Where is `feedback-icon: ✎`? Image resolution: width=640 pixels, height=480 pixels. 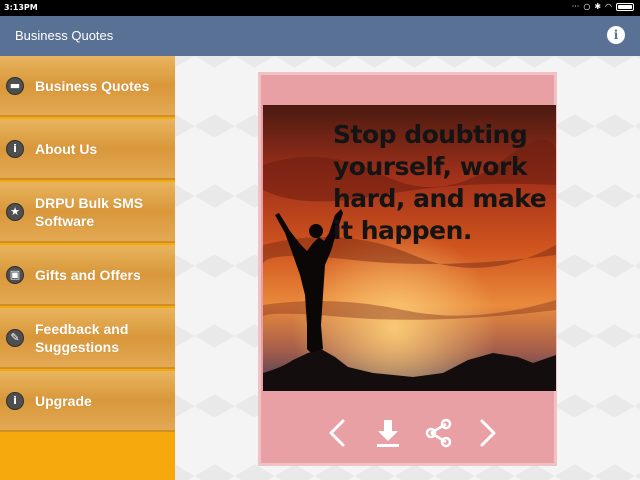 feedback-icon: ✎ is located at coordinates (15, 337).